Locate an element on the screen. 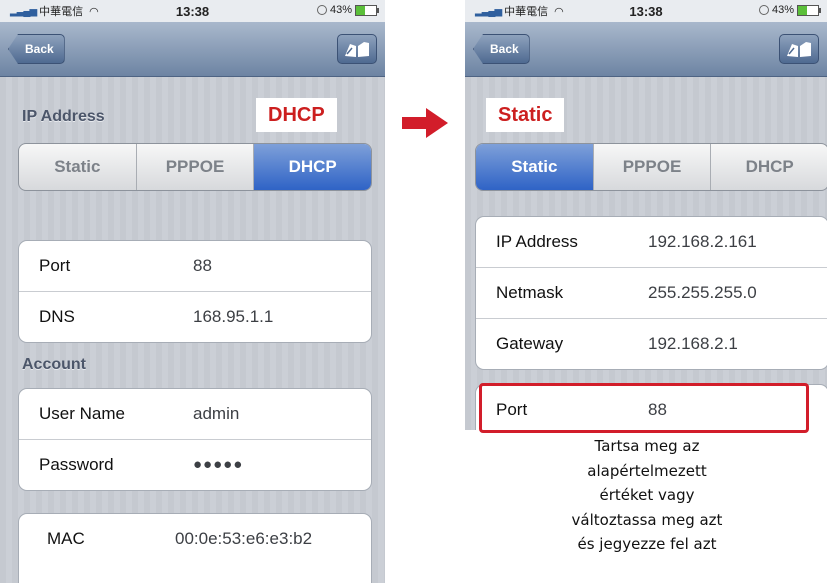  port-highlight-box is located at coordinates (644, 408).